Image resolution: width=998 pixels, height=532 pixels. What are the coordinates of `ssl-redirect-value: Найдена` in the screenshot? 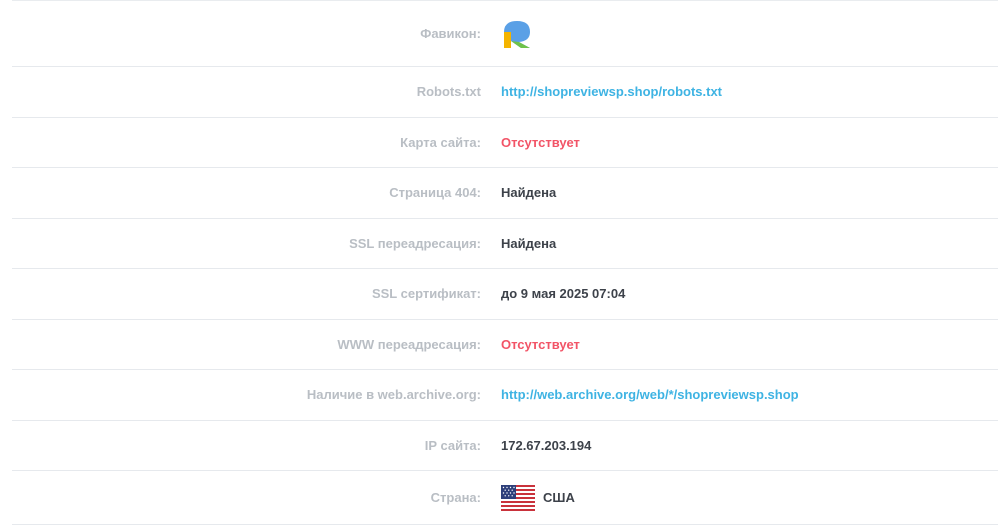 It's located at (529, 243).